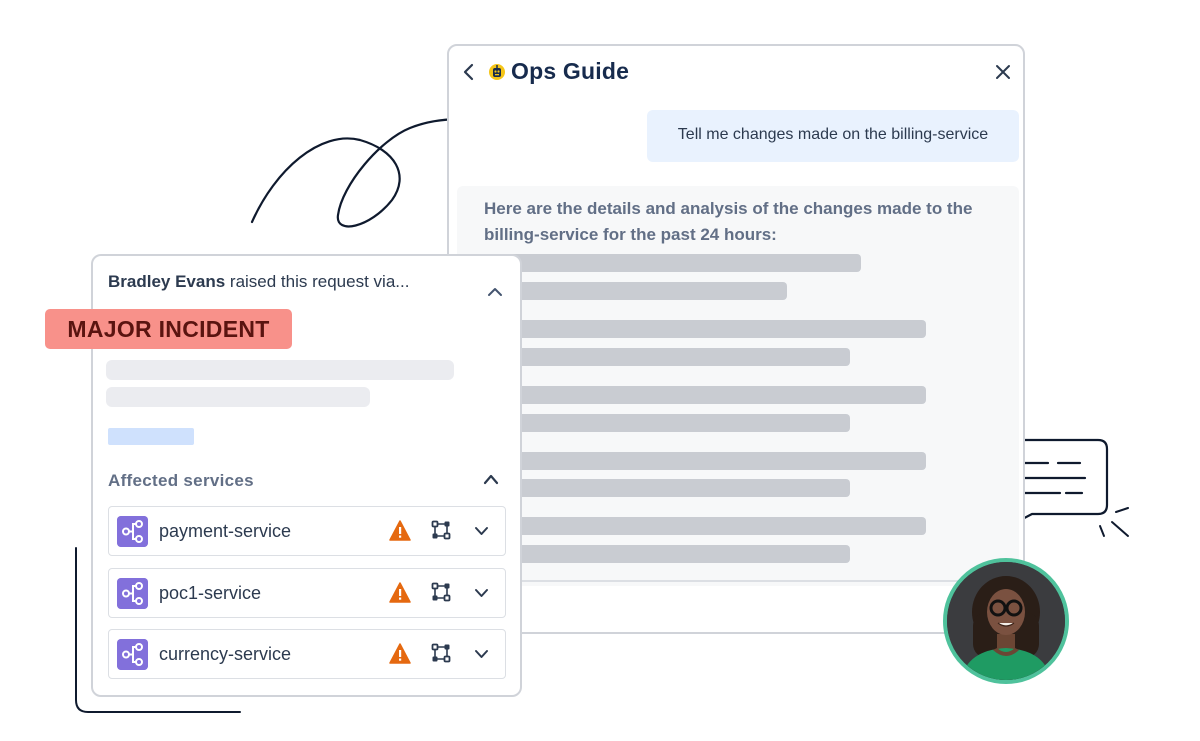 The width and height of the screenshot is (1200, 741). I want to click on avatar-illustration, so click(1006, 621).